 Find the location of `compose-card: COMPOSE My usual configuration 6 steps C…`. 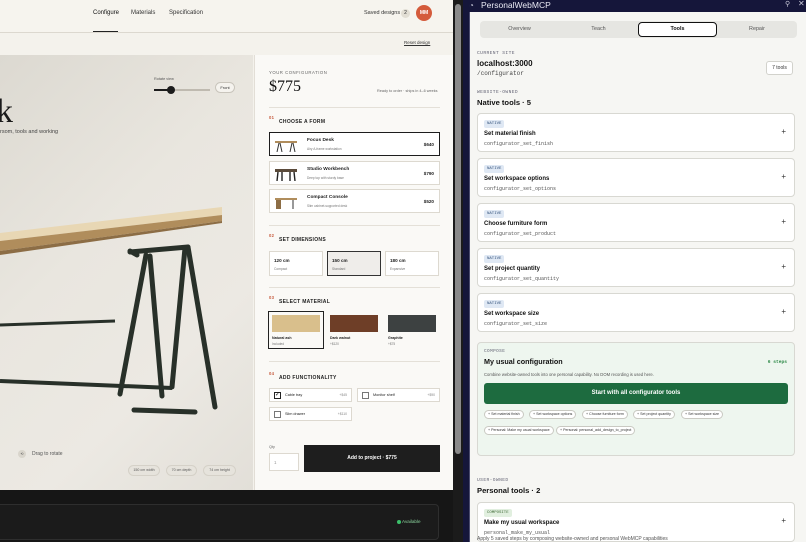

compose-card: COMPOSE My usual configuration 6 steps C… is located at coordinates (636, 399).